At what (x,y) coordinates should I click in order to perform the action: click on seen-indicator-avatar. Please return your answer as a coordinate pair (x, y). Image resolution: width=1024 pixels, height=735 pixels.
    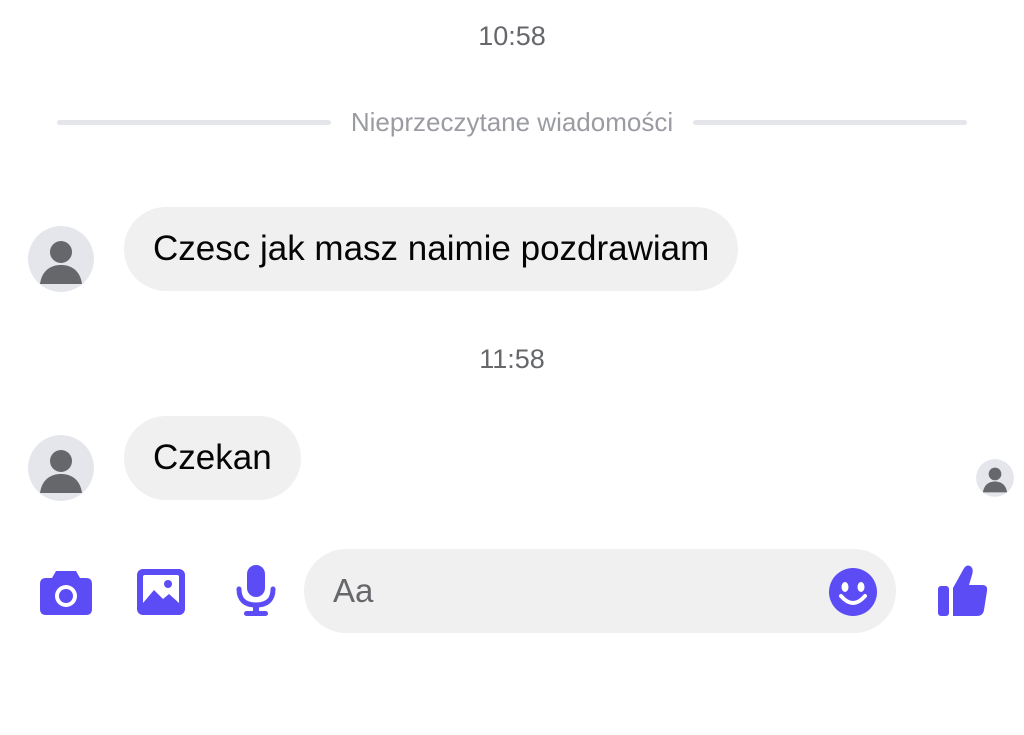
    Looking at the image, I should click on (995, 478).